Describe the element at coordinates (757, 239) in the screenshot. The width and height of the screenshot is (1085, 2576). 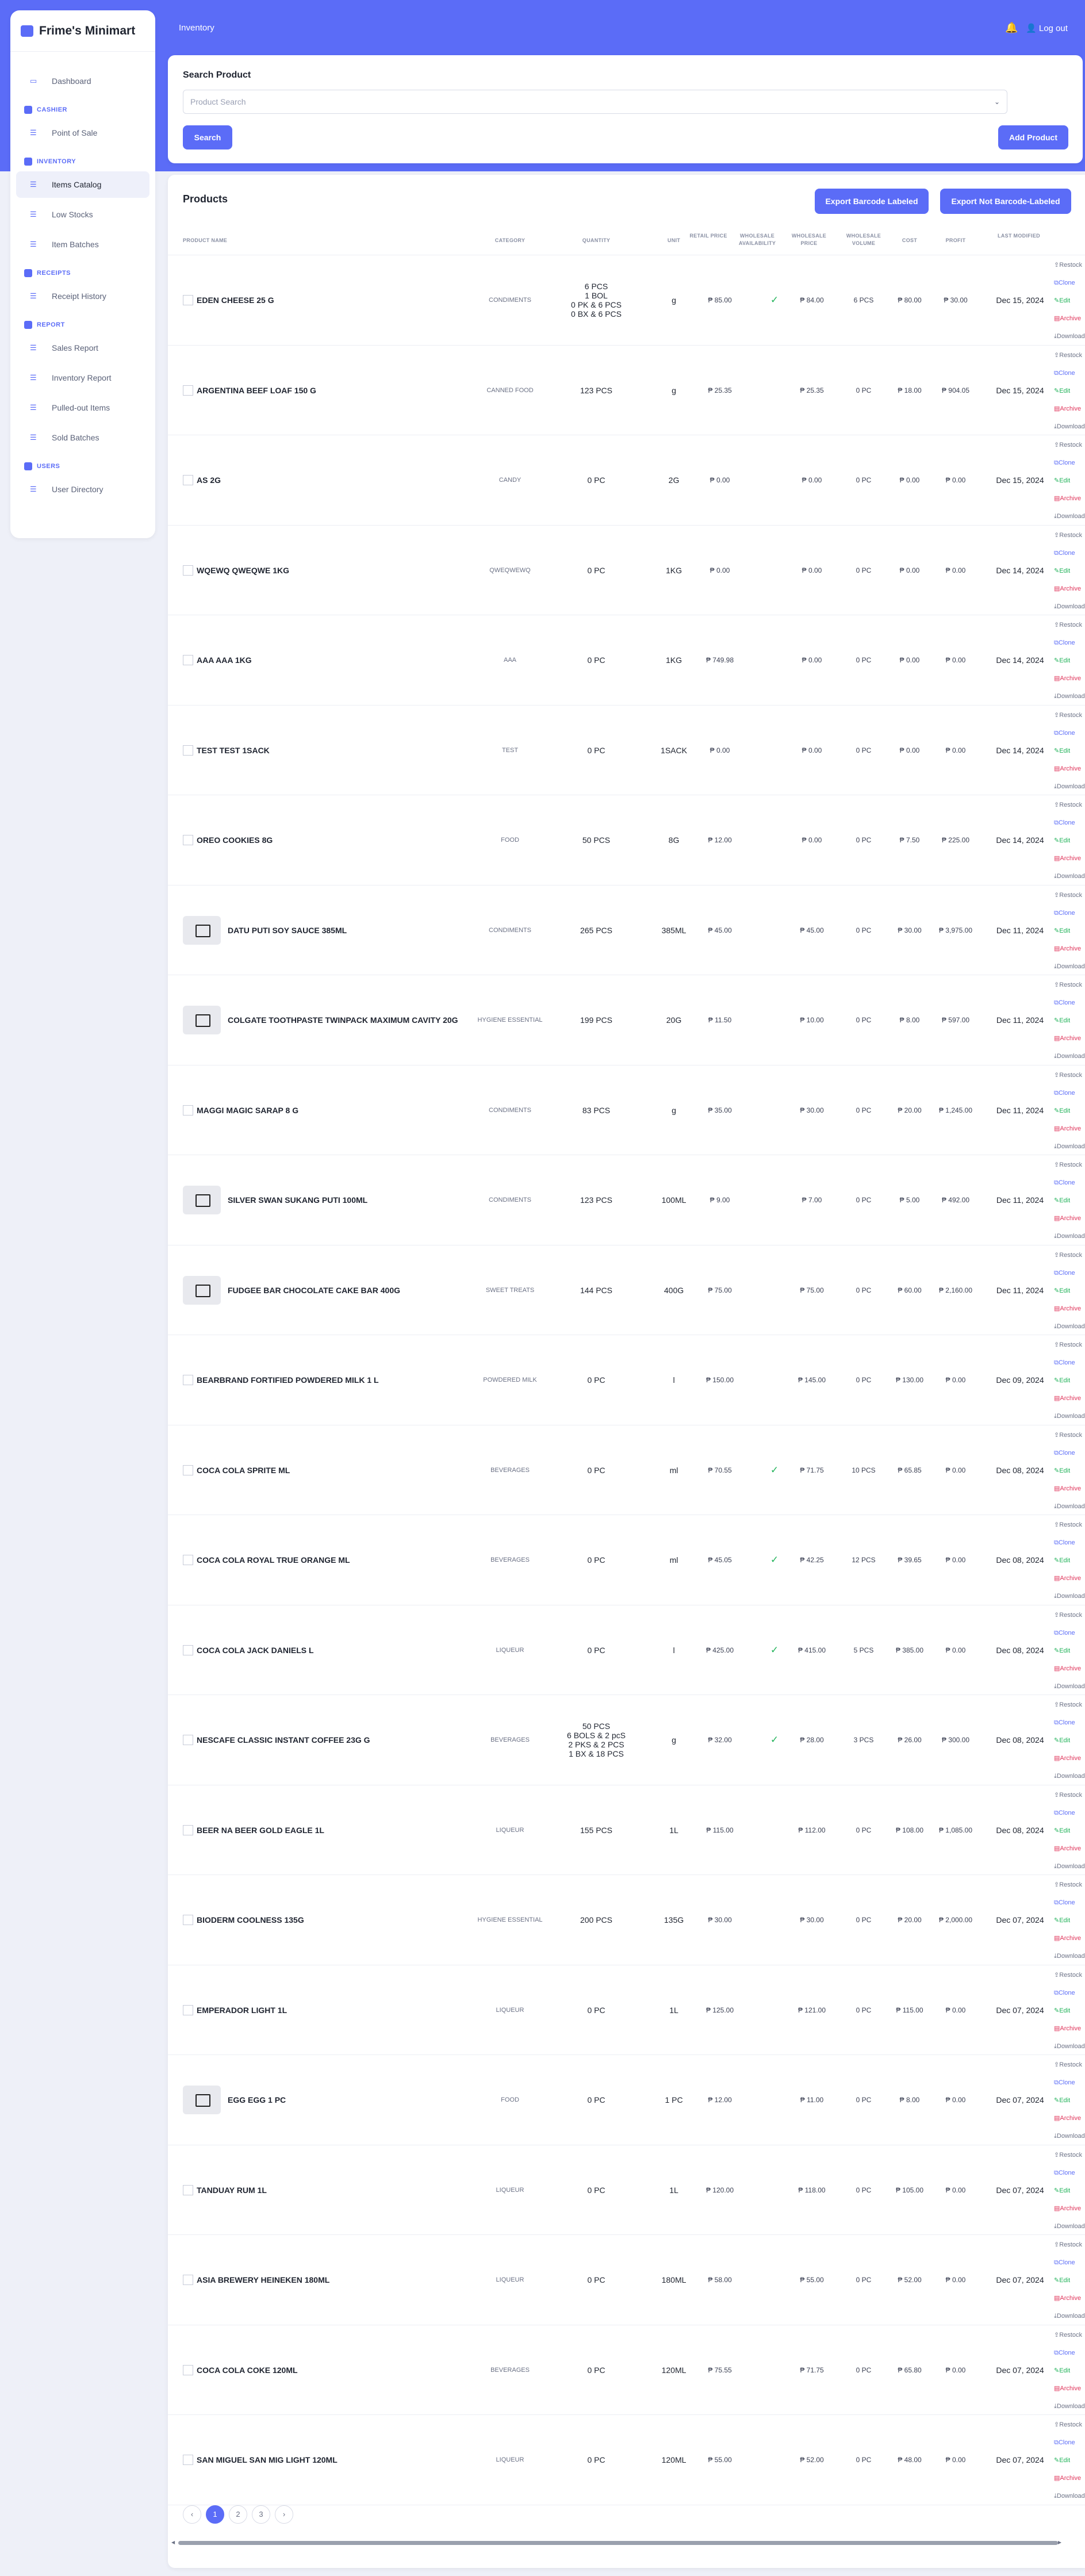
I see `col-wholesale-availability: WHOLESALE AVAILABILITY` at that location.